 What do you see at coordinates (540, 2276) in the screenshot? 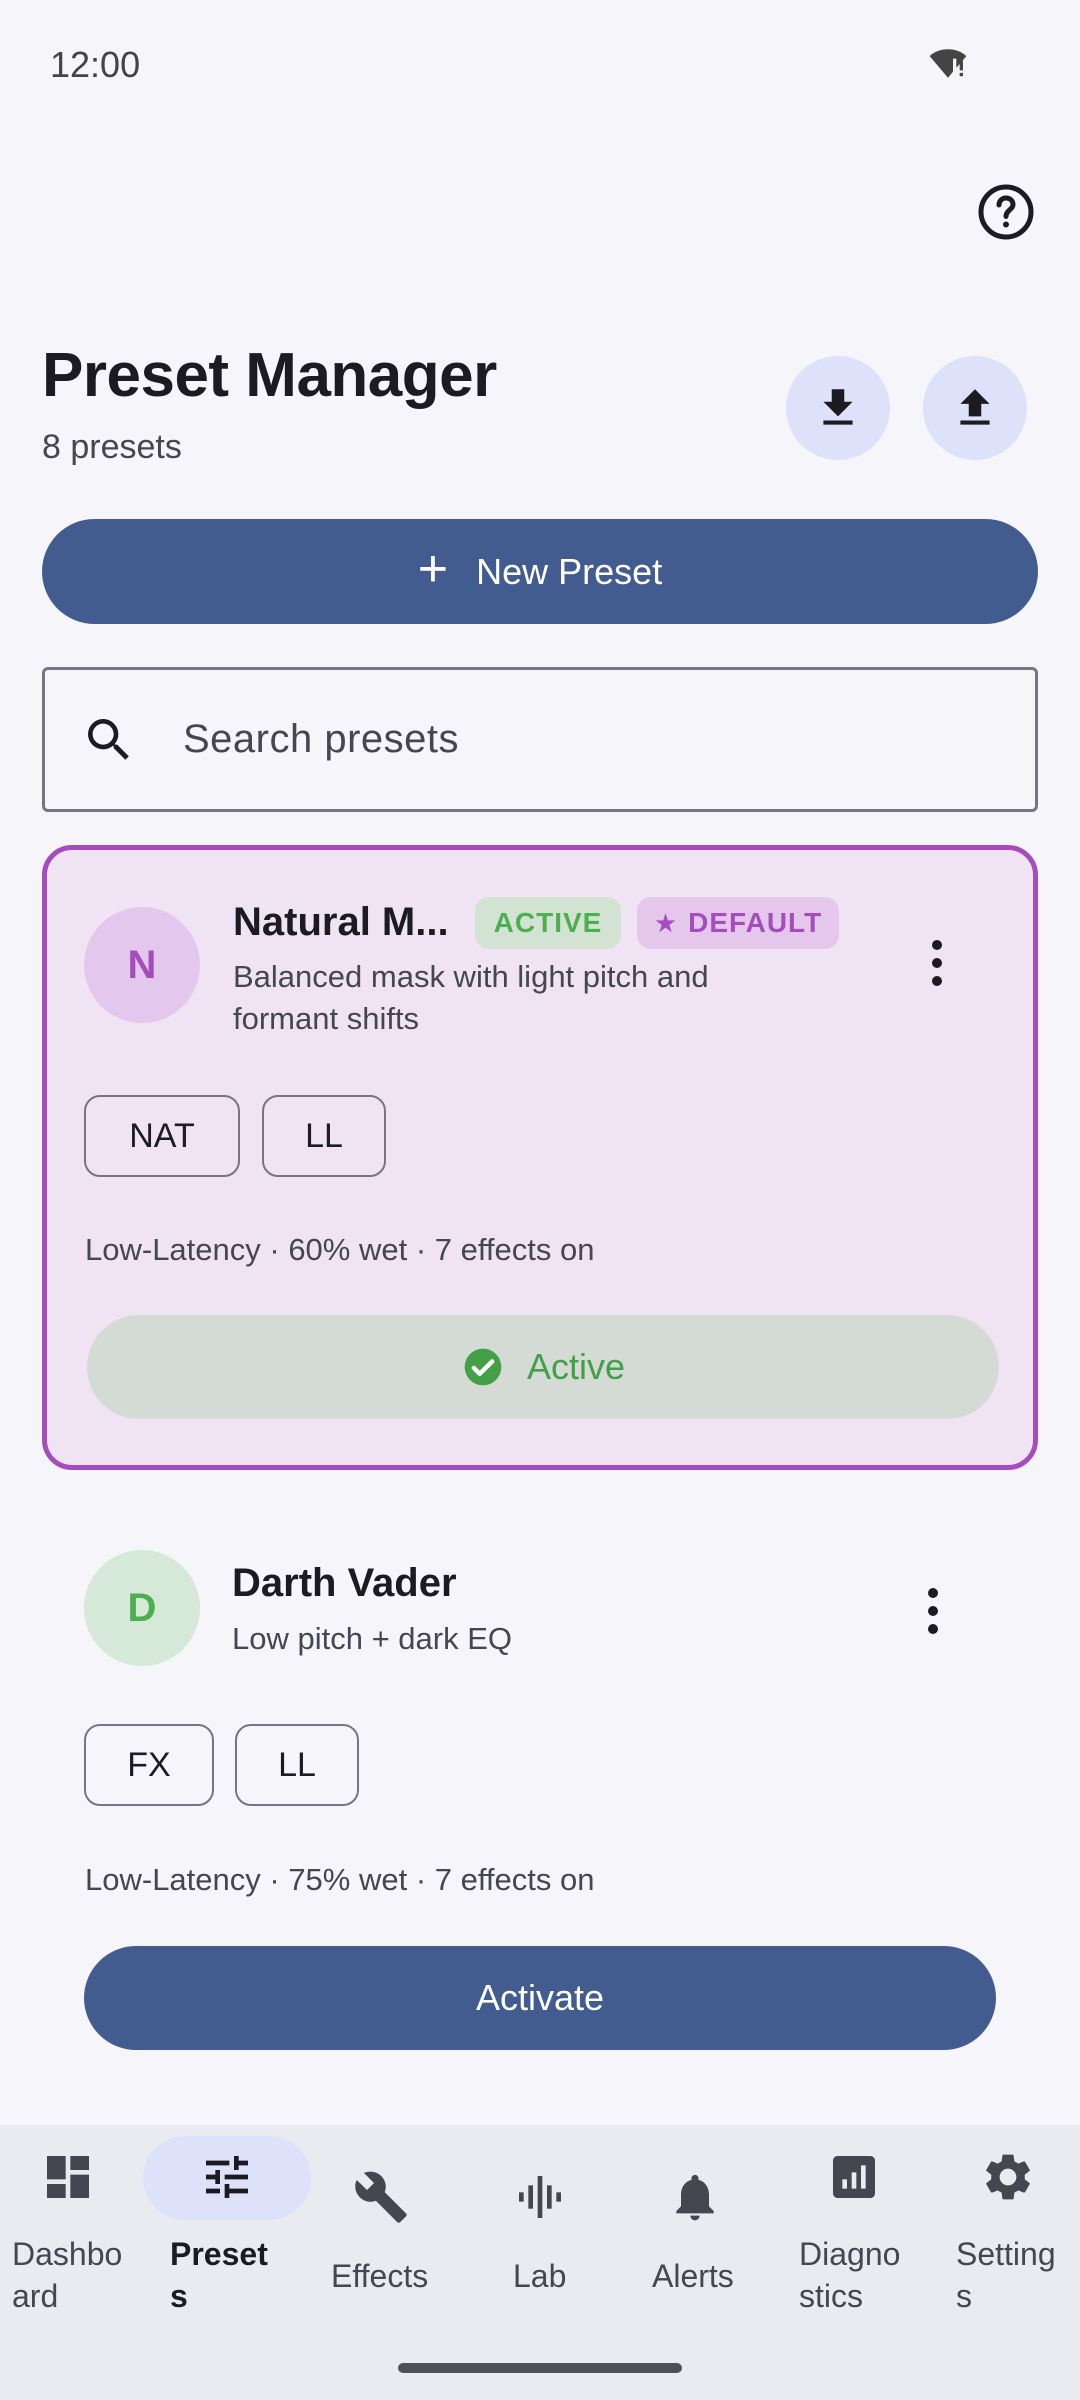
I see `nav-label: Lab` at bounding box center [540, 2276].